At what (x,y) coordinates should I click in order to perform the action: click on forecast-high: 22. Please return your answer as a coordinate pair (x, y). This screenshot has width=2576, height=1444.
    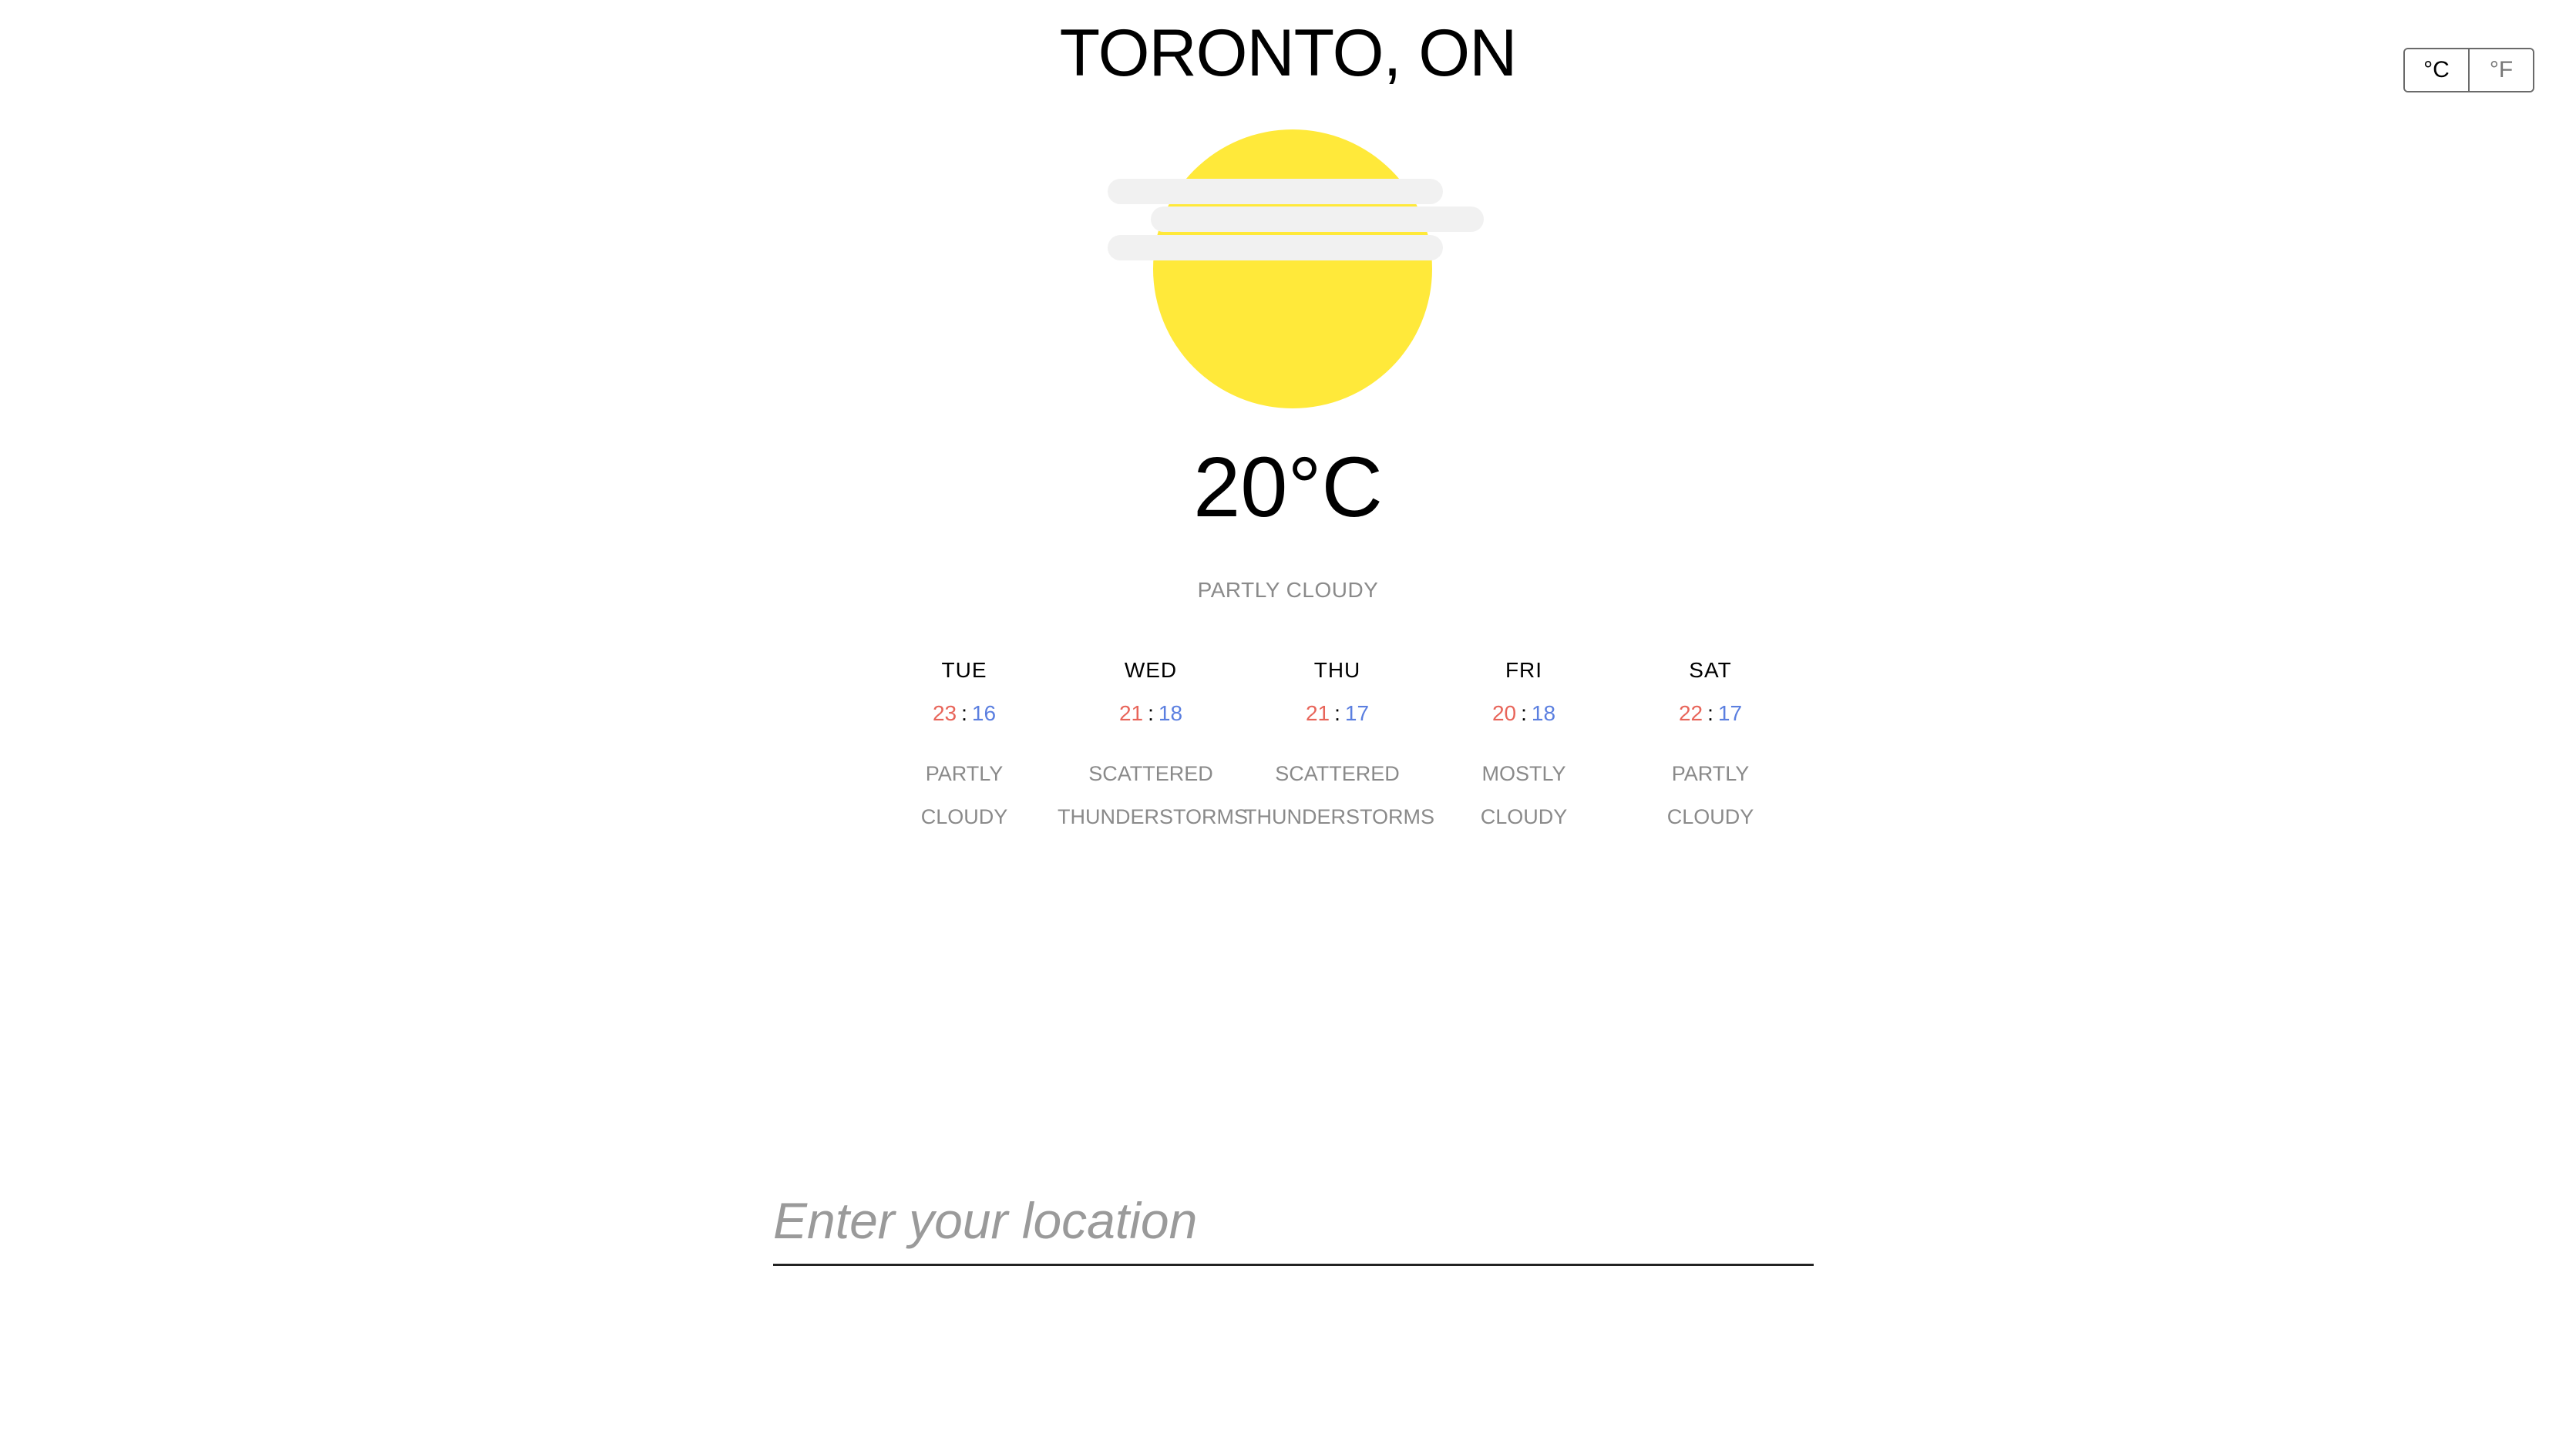
    Looking at the image, I should click on (1690, 713).